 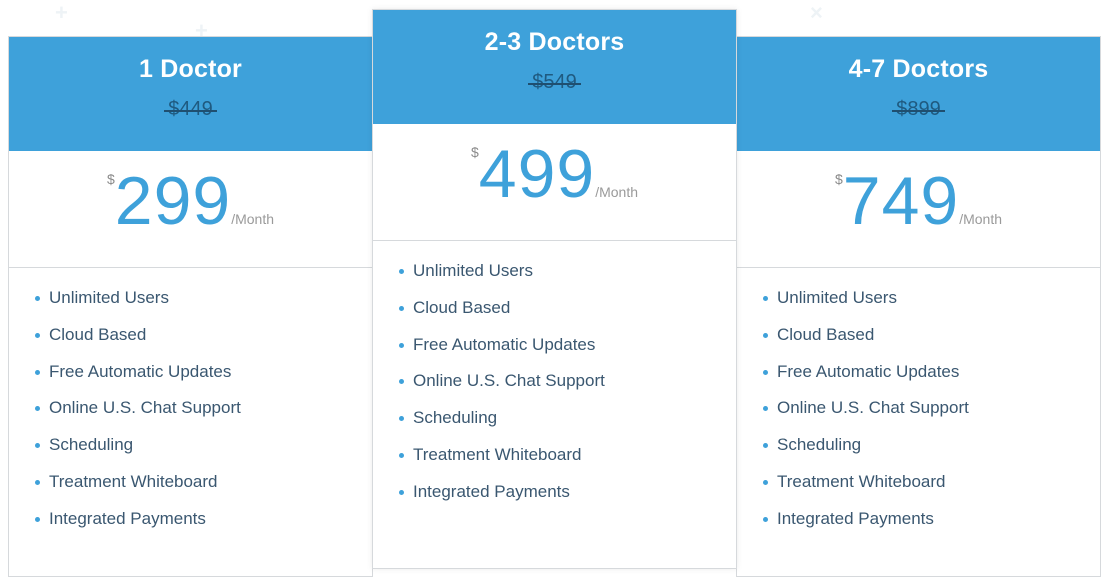 What do you see at coordinates (918, 94) in the screenshot?
I see `card-header: 4-7 Doctors $899` at bounding box center [918, 94].